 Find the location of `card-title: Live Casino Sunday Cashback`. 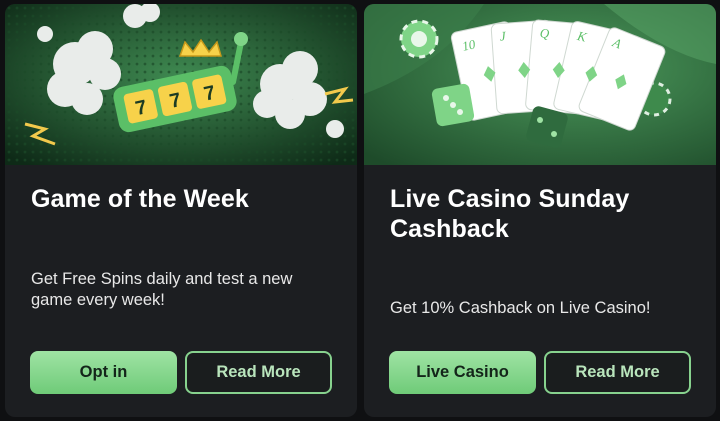

card-title: Live Casino Sunday Cashback is located at coordinates (510, 214).